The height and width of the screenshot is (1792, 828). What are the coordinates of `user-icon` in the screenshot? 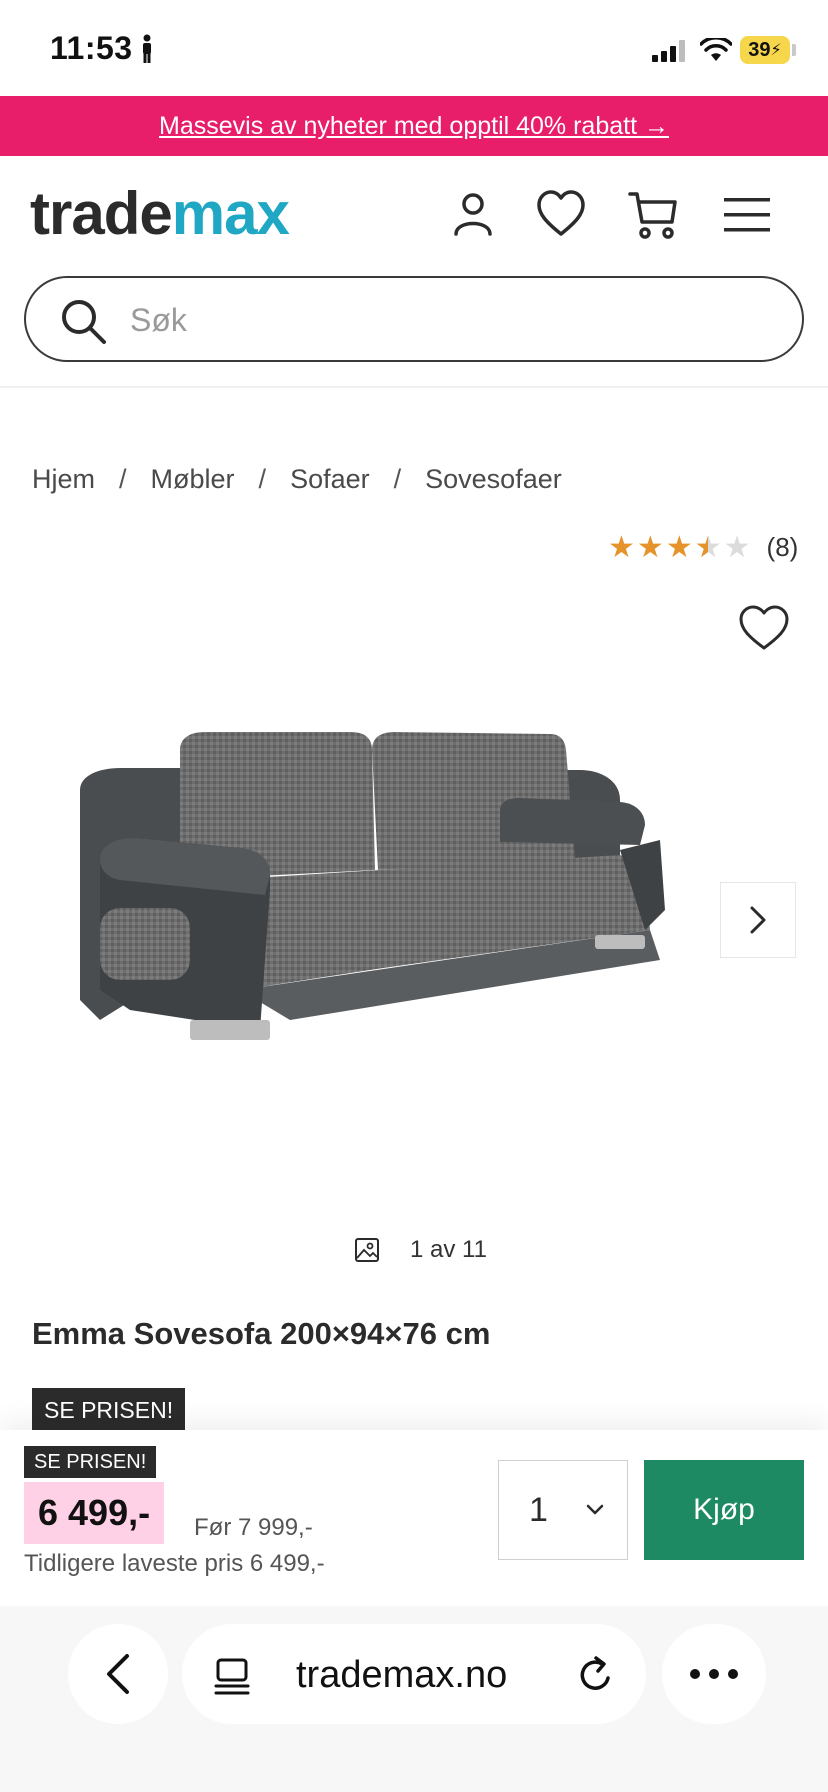 It's located at (473, 215).